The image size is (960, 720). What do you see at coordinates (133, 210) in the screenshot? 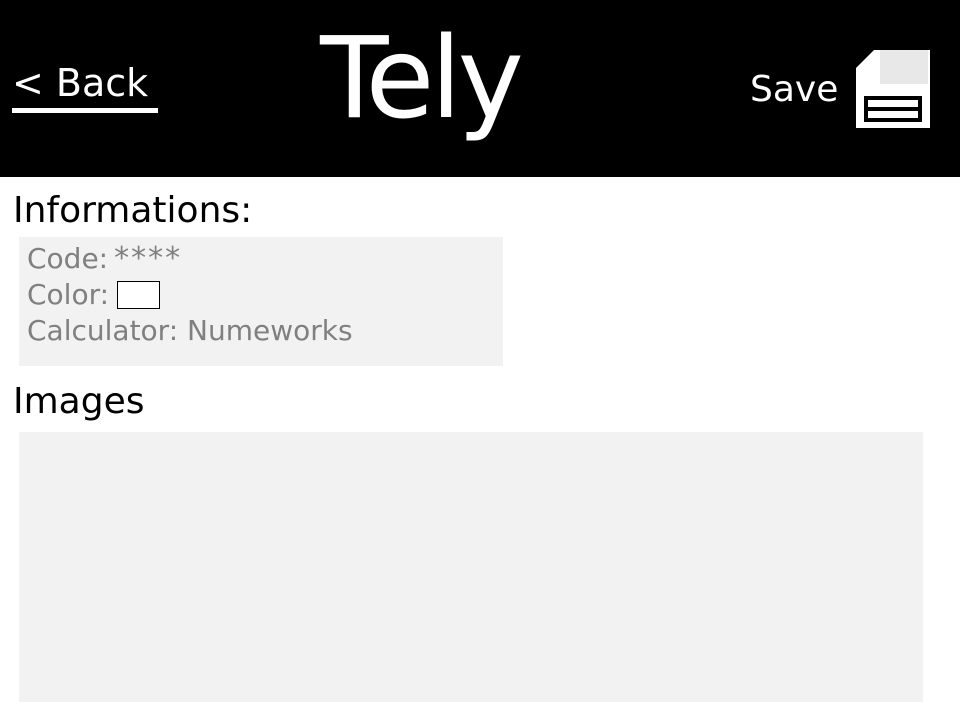
I see `informations-heading: Informations:` at bounding box center [133, 210].